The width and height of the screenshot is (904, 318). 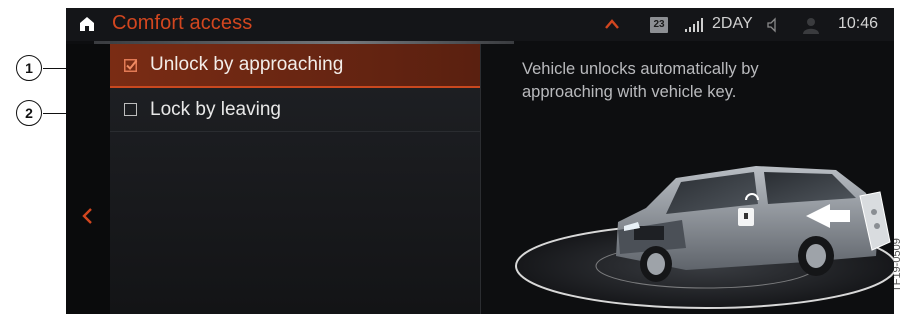 I want to click on menu-item-lock-by-leaving: Lock by leaving, so click(x=295, y=110).